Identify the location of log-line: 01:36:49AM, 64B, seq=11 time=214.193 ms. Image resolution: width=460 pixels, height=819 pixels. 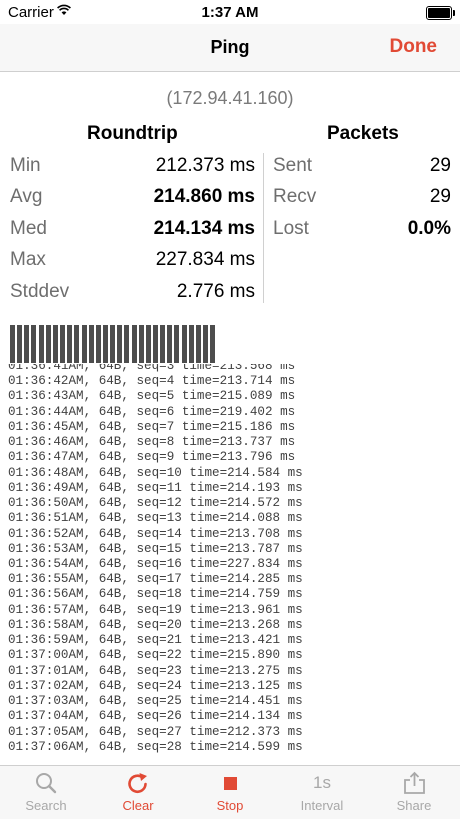
(155, 487).